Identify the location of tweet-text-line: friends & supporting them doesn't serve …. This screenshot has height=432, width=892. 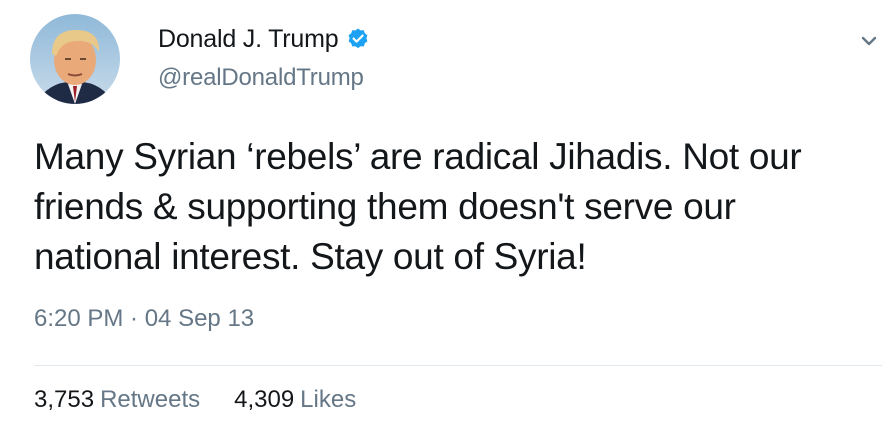
(385, 206).